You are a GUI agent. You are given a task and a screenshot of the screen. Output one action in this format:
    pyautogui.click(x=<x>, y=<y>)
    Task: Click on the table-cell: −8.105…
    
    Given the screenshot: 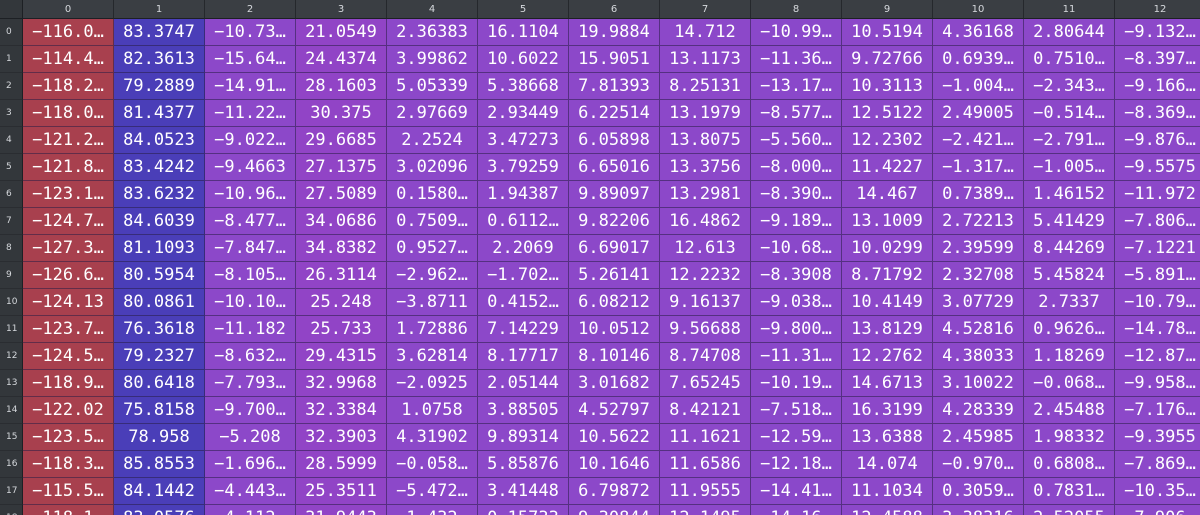 What is the action you would take?
    pyautogui.click(x=250, y=275)
    